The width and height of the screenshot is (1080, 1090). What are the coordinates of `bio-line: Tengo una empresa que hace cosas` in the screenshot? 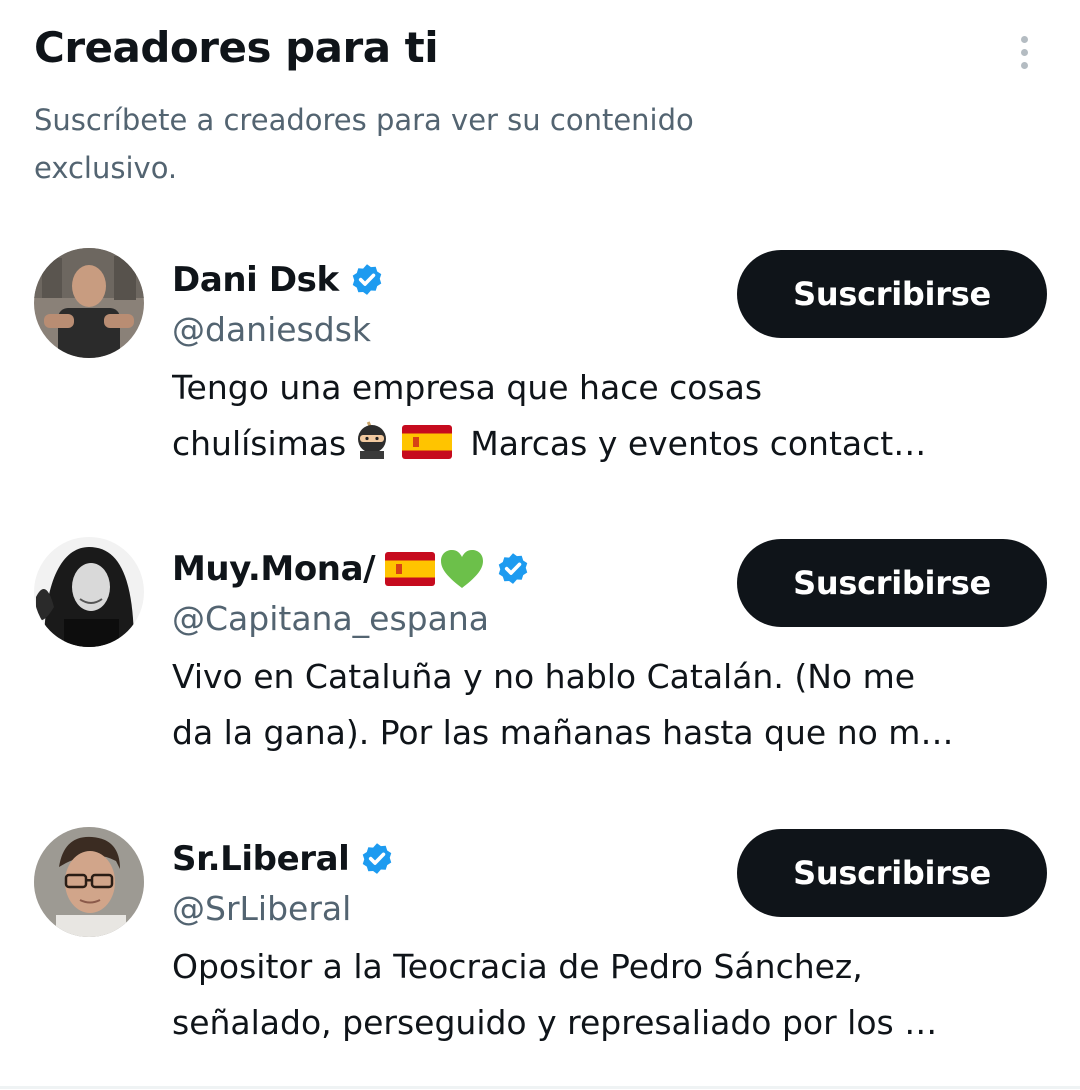 It's located at (467, 387).